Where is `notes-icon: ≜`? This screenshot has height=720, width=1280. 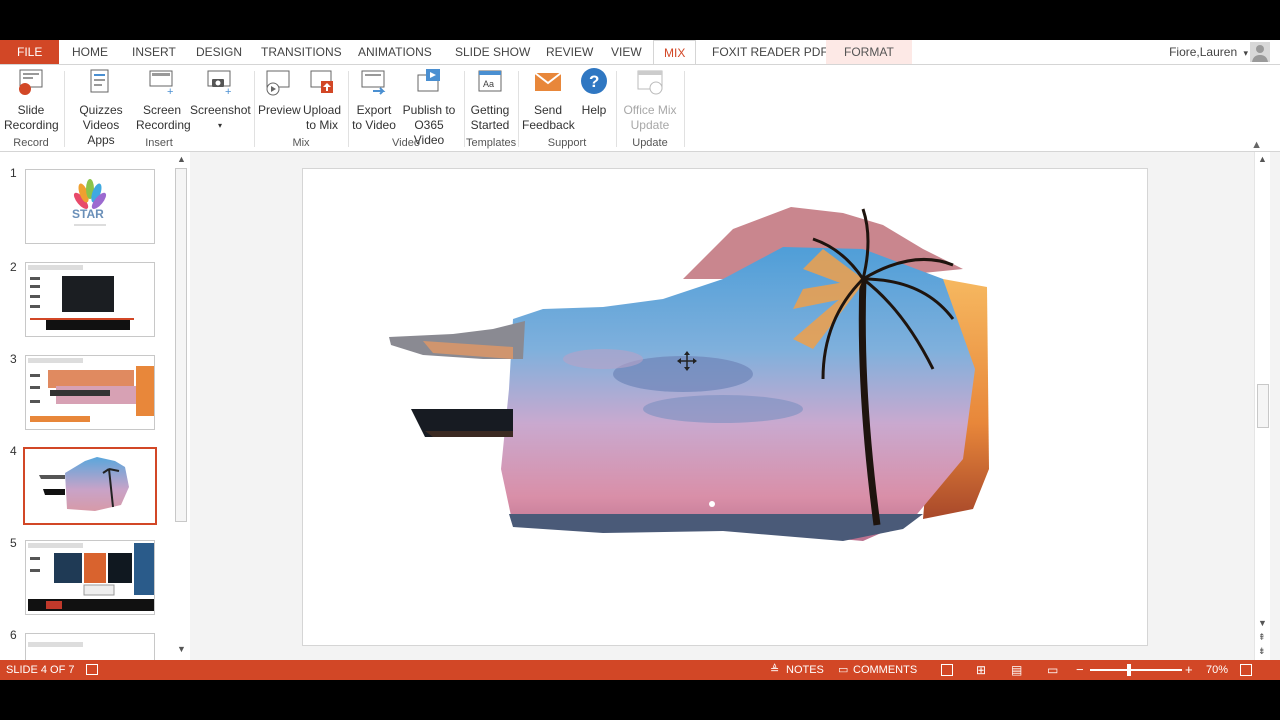
notes-icon: ≜ is located at coordinates (774, 670).